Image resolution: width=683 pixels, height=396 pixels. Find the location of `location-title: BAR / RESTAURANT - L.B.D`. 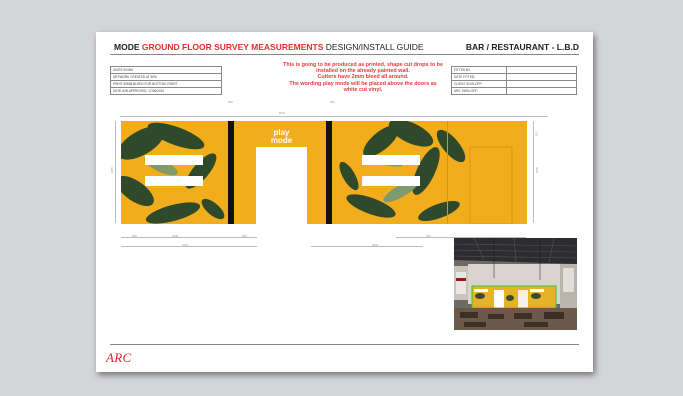

location-title: BAR / RESTAURANT - L.B.D is located at coordinates (522, 47).